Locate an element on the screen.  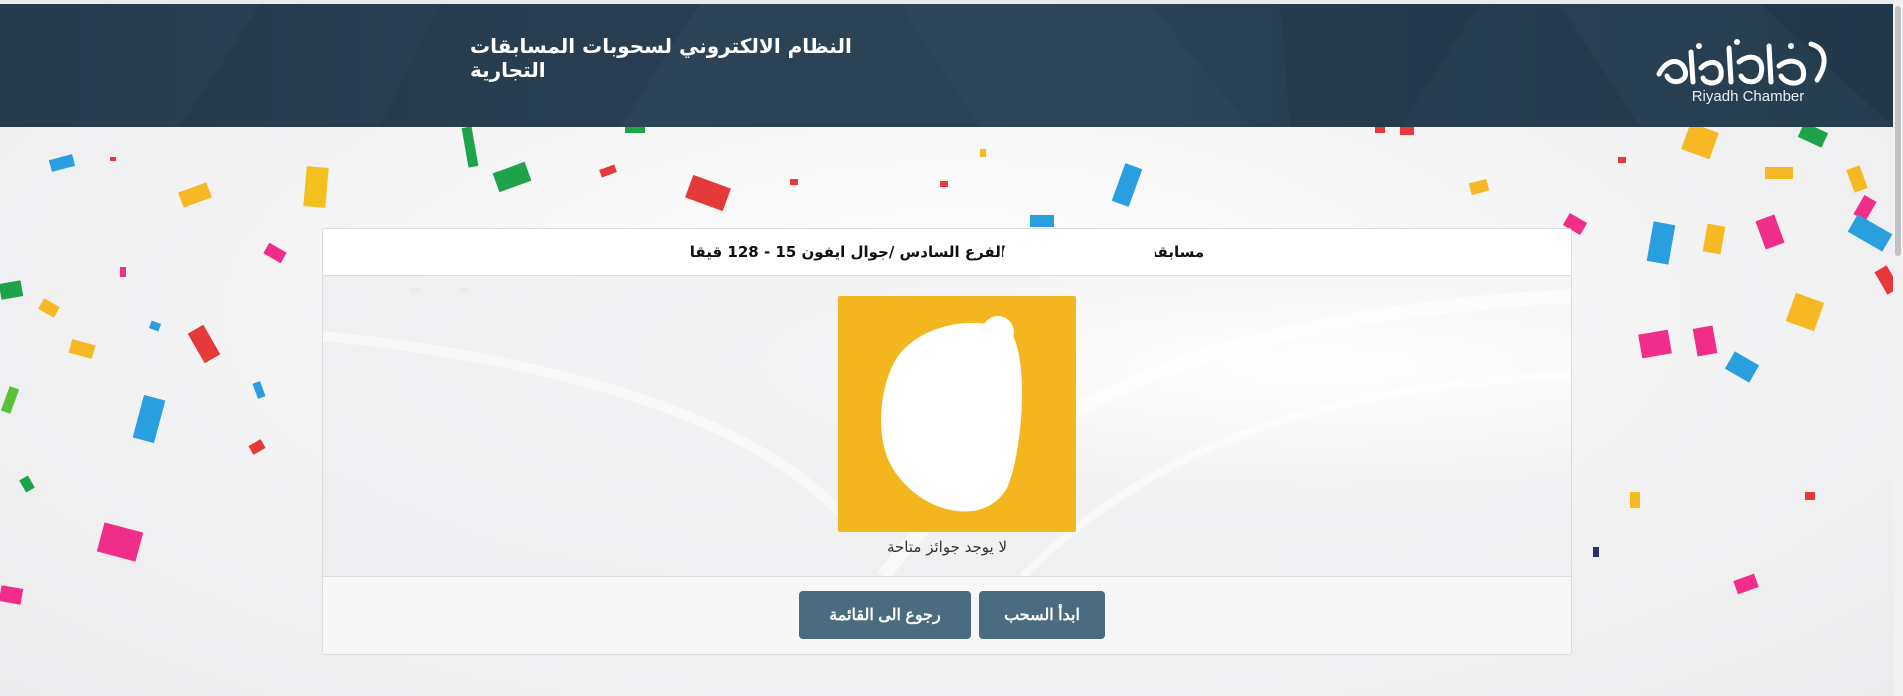
logo-subtitle: Riyadh Chamber is located at coordinates (1748, 96).